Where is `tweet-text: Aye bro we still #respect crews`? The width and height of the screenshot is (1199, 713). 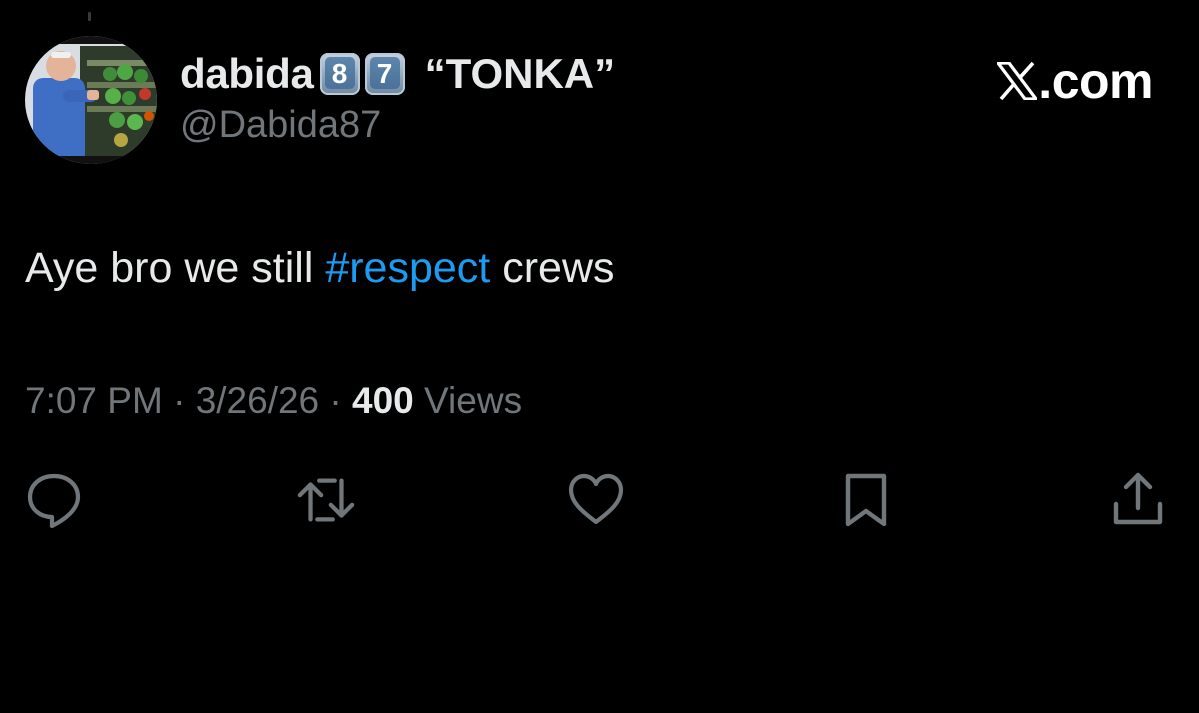
tweet-text: Aye bro we still #respect crews is located at coordinates (320, 268).